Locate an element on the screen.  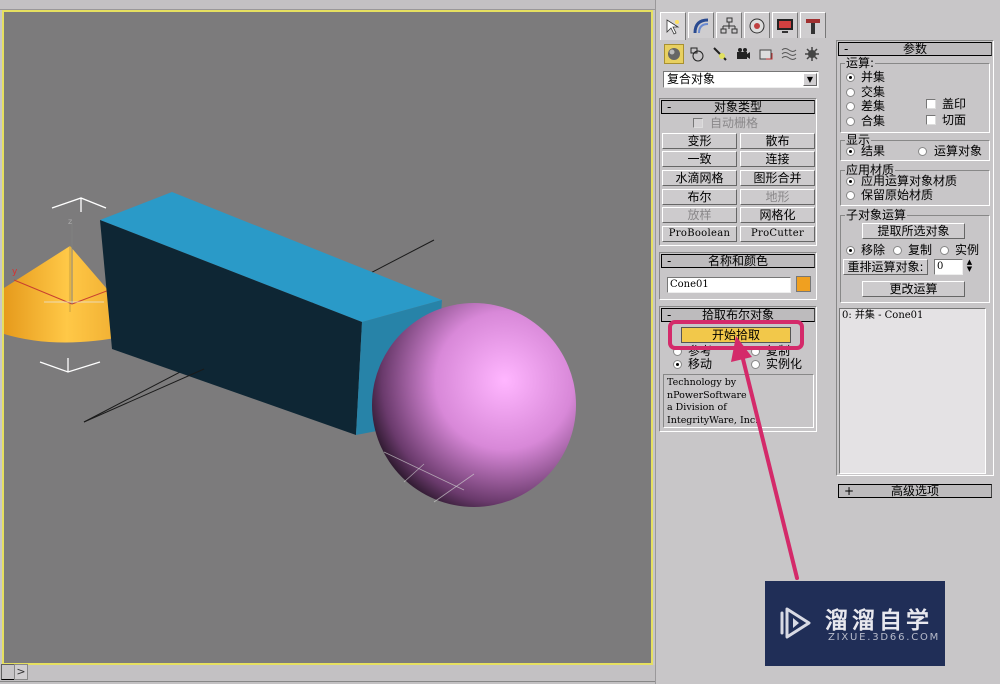
tab-display is located at coordinates (785, 25).